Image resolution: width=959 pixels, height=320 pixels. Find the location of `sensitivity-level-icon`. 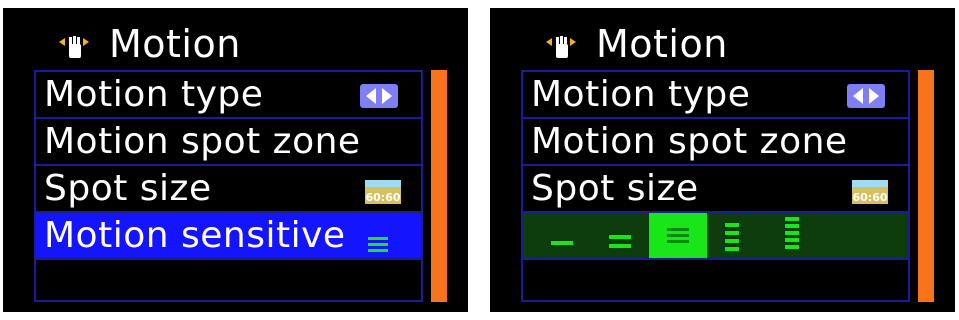

sensitivity-level-icon is located at coordinates (378, 244).